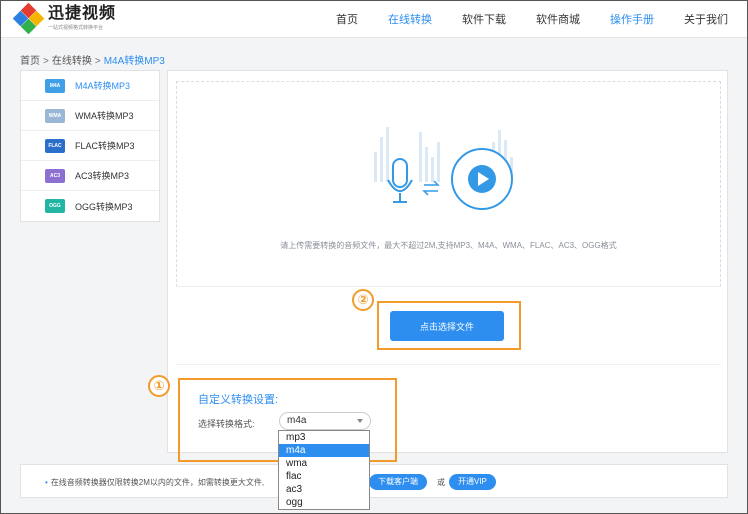  I want to click on sidebar-item-m4a: M4A M4A转换MP3, so click(90, 86).